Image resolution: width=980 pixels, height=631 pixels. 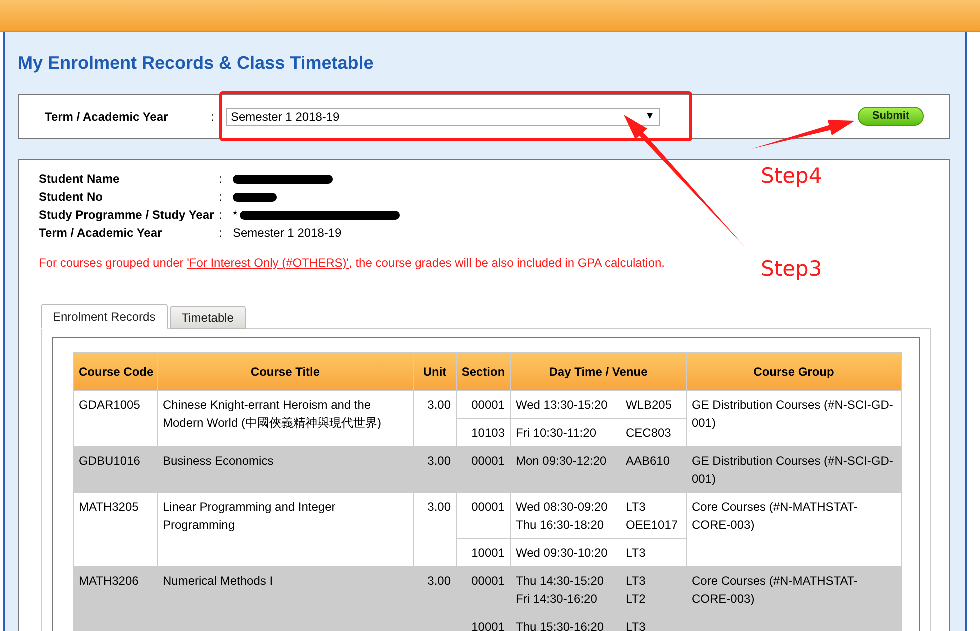 What do you see at coordinates (127, 215) in the screenshot?
I see `field-label: Study Programme / Study Year` at bounding box center [127, 215].